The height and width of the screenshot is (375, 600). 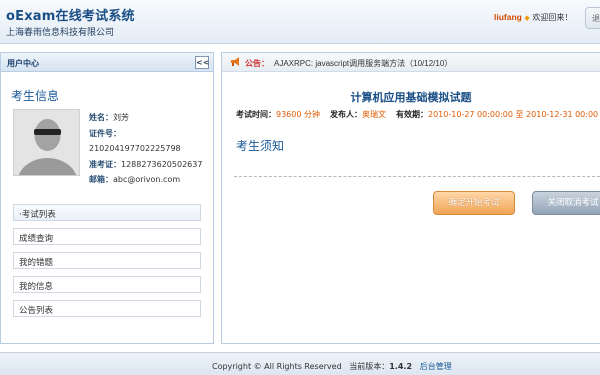 I want to click on divider, so click(x=417, y=176).